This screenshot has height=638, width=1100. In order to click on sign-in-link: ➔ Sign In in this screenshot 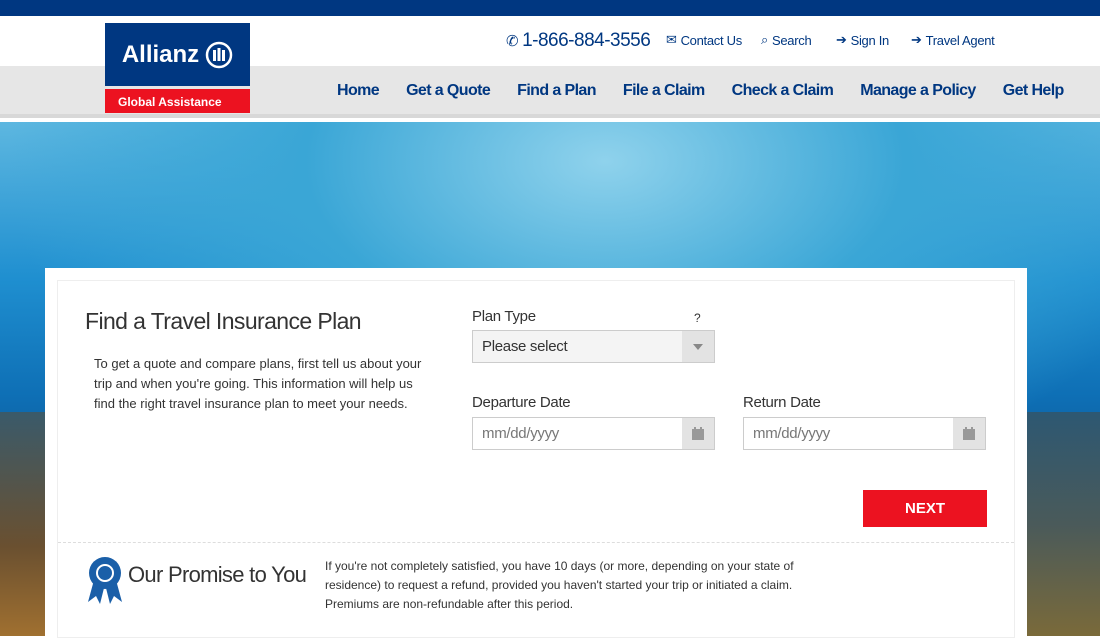, I will do `click(862, 40)`.